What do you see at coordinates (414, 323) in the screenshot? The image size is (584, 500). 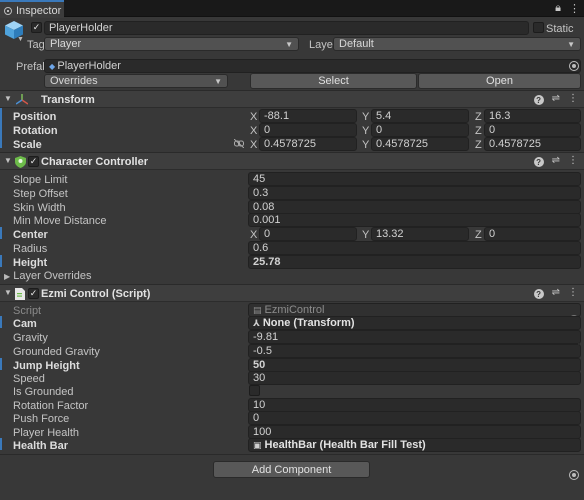 I see `cam-field: ⅄ None (Transform)` at bounding box center [414, 323].